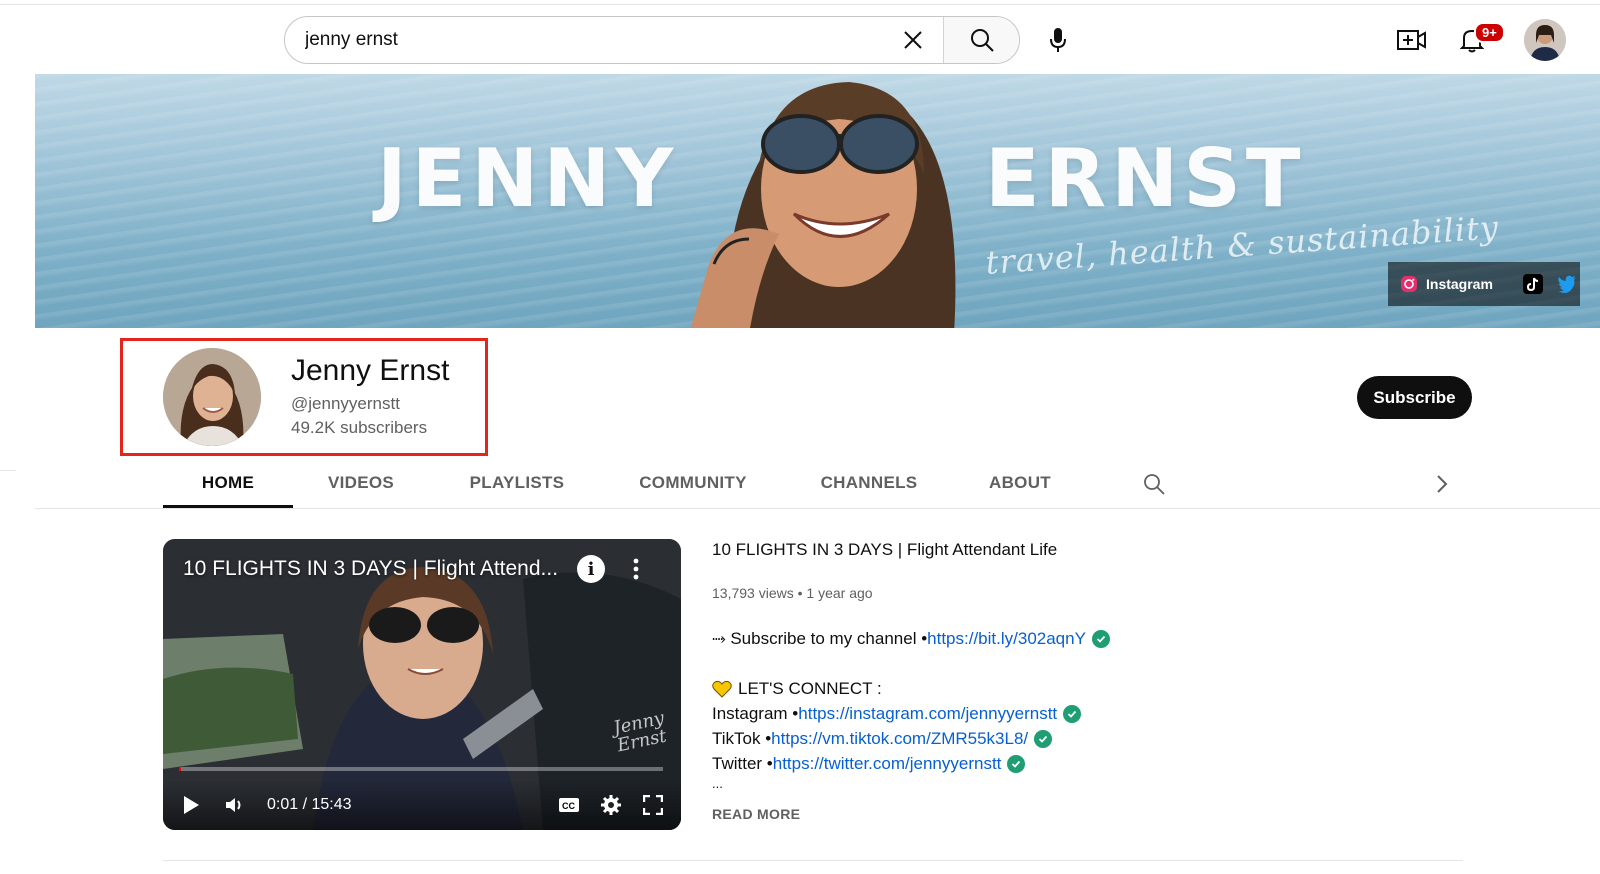 This screenshot has width=1600, height=874. What do you see at coordinates (1489, 32) in the screenshot?
I see `notification-badge: 9+` at bounding box center [1489, 32].